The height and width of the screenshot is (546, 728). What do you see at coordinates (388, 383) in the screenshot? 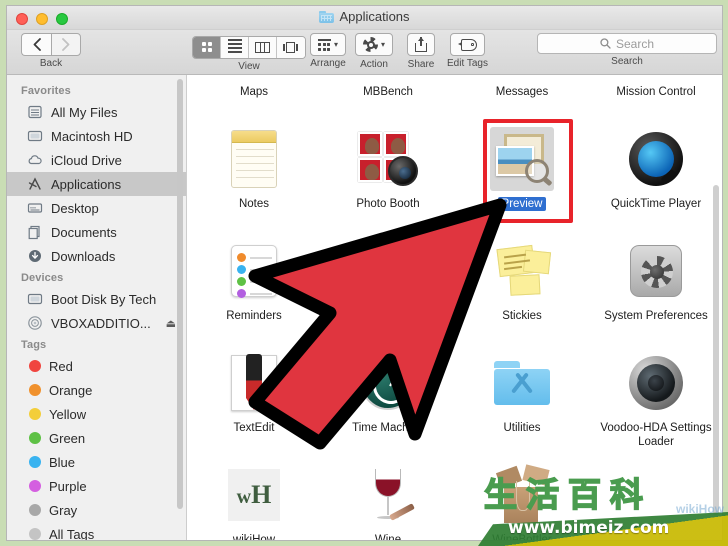
I see `time-machine-icon` at bounding box center [388, 383].